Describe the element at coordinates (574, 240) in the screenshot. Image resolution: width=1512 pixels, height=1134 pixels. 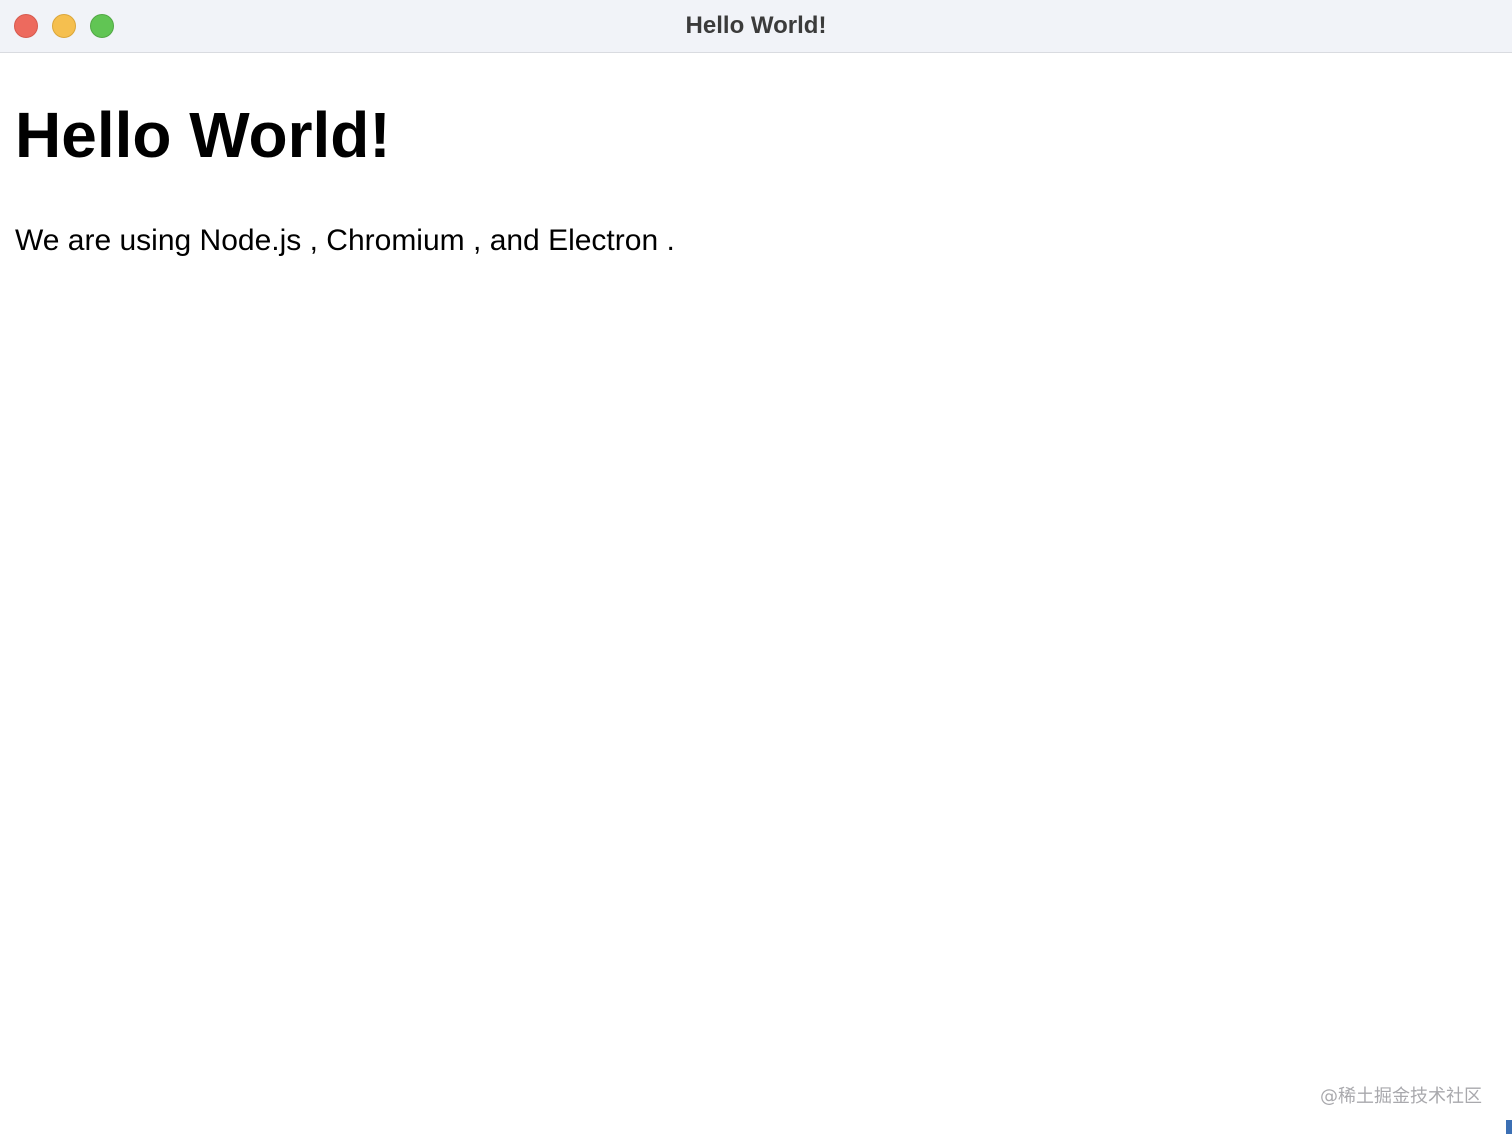
I see `paragraph-electron: and Electron` at that location.